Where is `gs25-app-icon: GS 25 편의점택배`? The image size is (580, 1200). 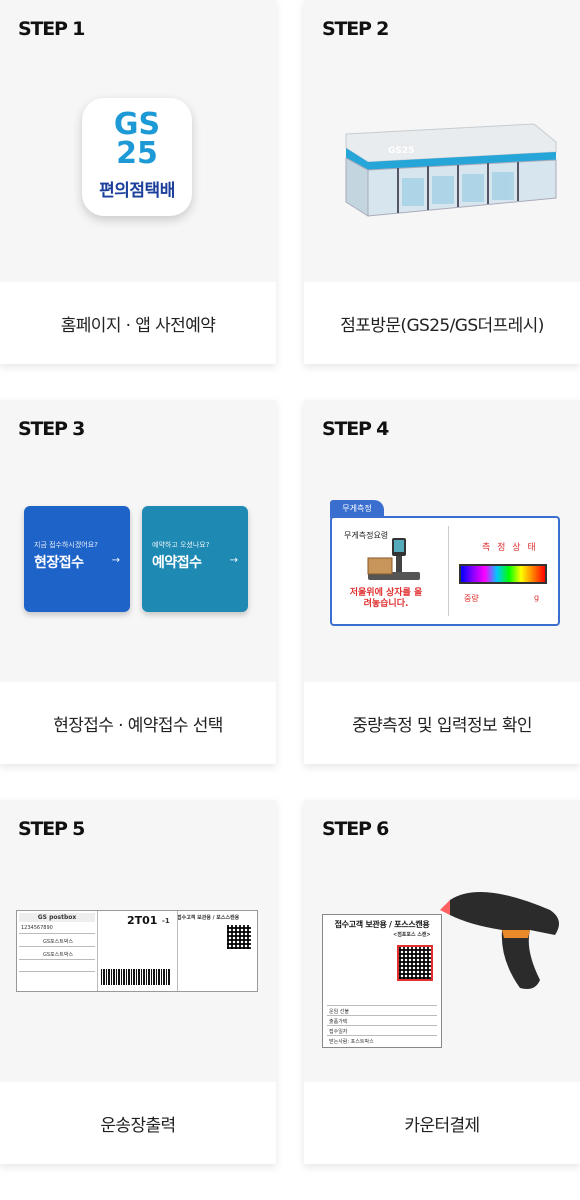 gs25-app-icon: GS 25 편의점택배 is located at coordinates (137, 157).